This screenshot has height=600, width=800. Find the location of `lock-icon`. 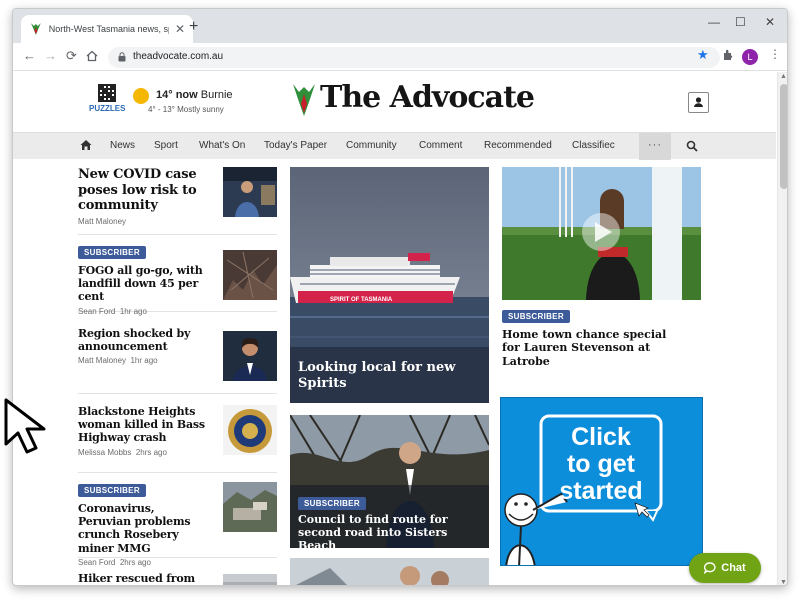

lock-icon is located at coordinates (122, 57).